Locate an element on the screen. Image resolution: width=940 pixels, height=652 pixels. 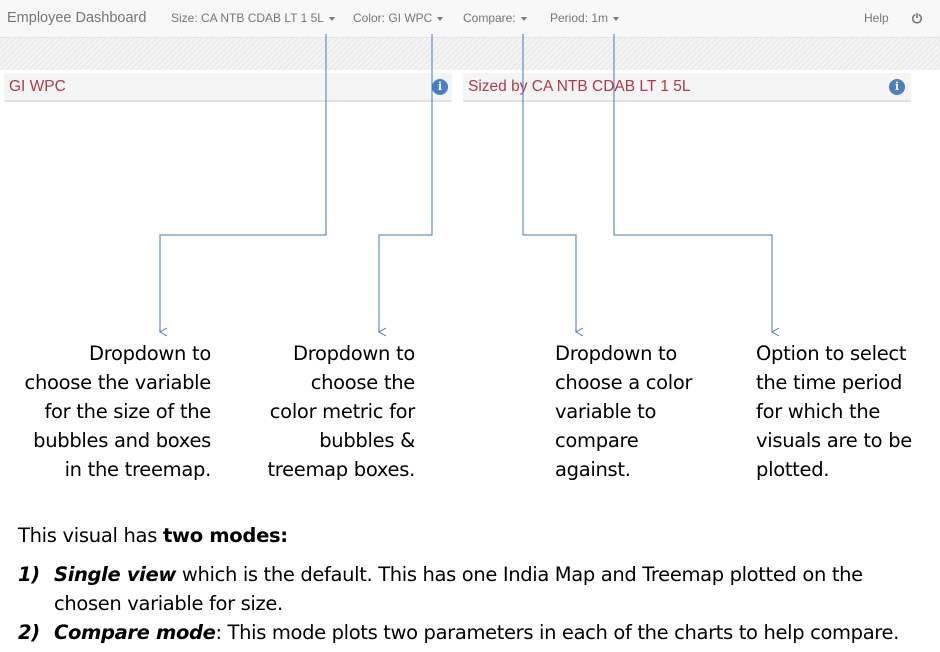
intro-bold: two modes: is located at coordinates (225, 535).